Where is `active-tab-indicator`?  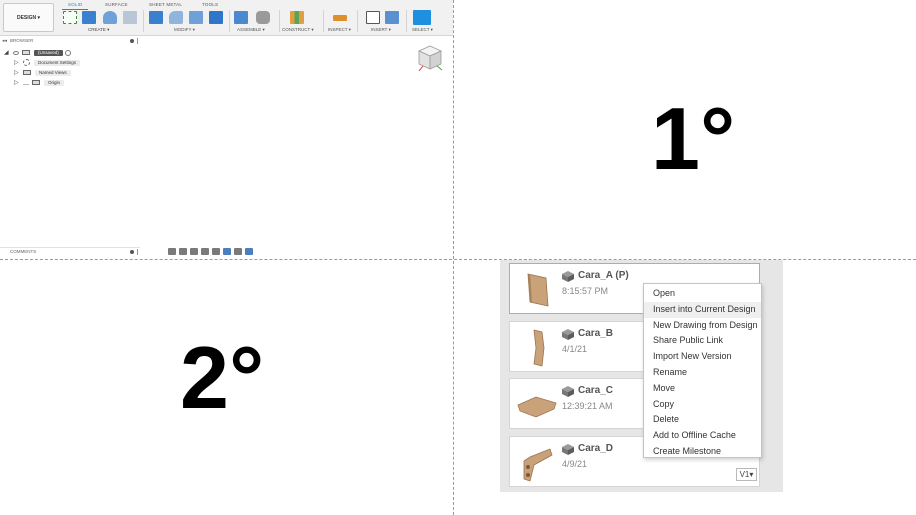 active-tab-indicator is located at coordinates (75, 9).